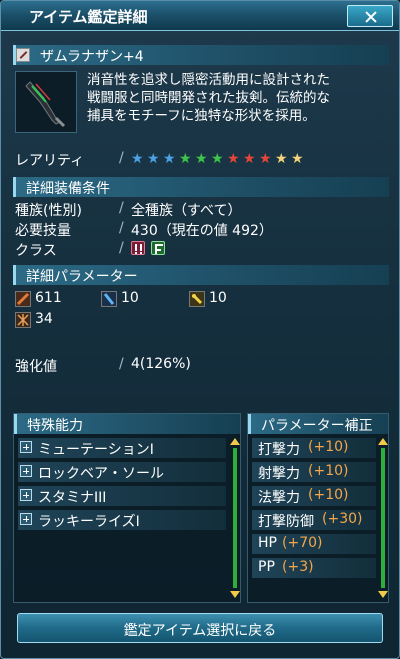  I want to click on ability-item: ラッキーライズI, so click(122, 520).